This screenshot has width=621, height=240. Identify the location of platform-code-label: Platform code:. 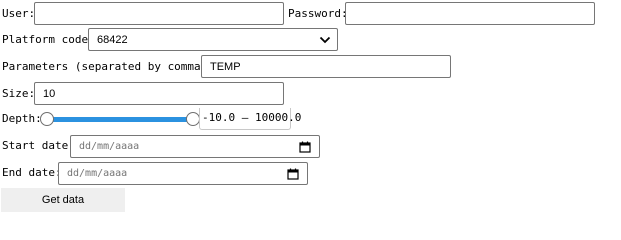
(48, 39).